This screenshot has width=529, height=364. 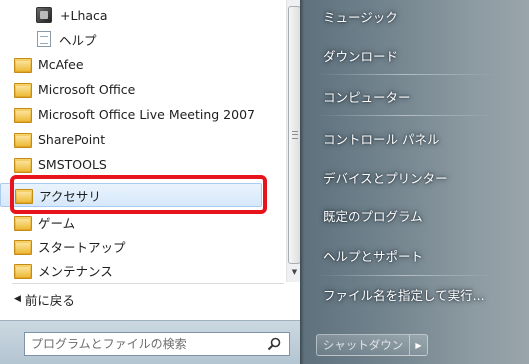 I want to click on back-button: ◀ 前に戻る, so click(x=44, y=299).